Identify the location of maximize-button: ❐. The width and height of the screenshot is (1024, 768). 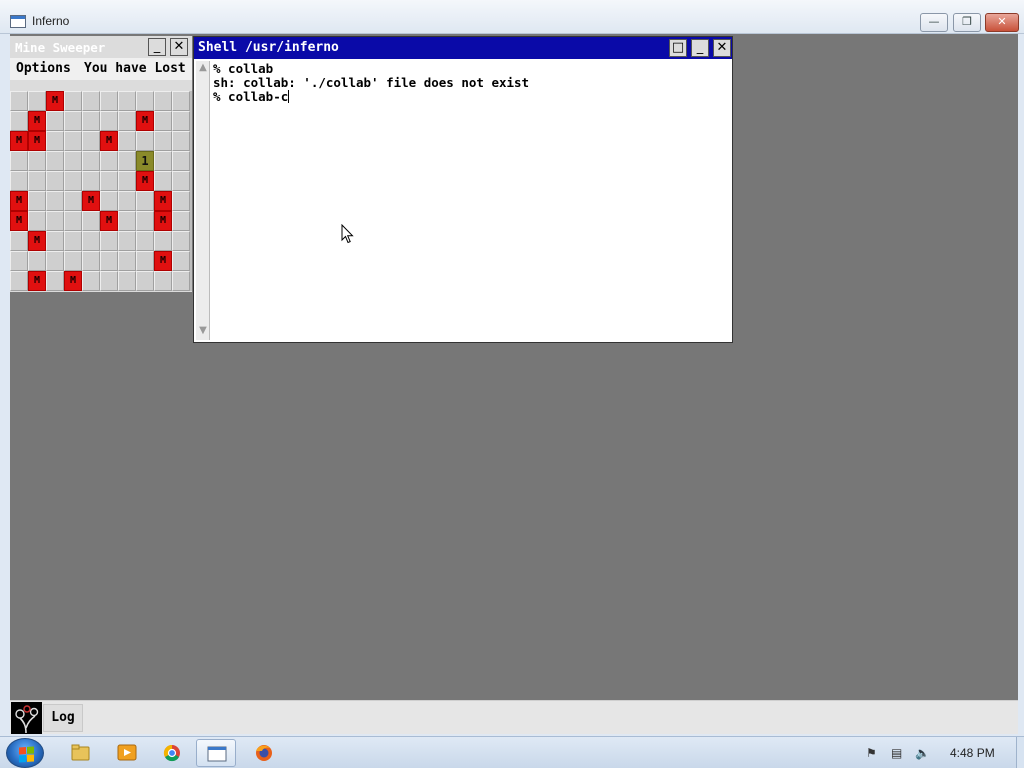
(967, 22).